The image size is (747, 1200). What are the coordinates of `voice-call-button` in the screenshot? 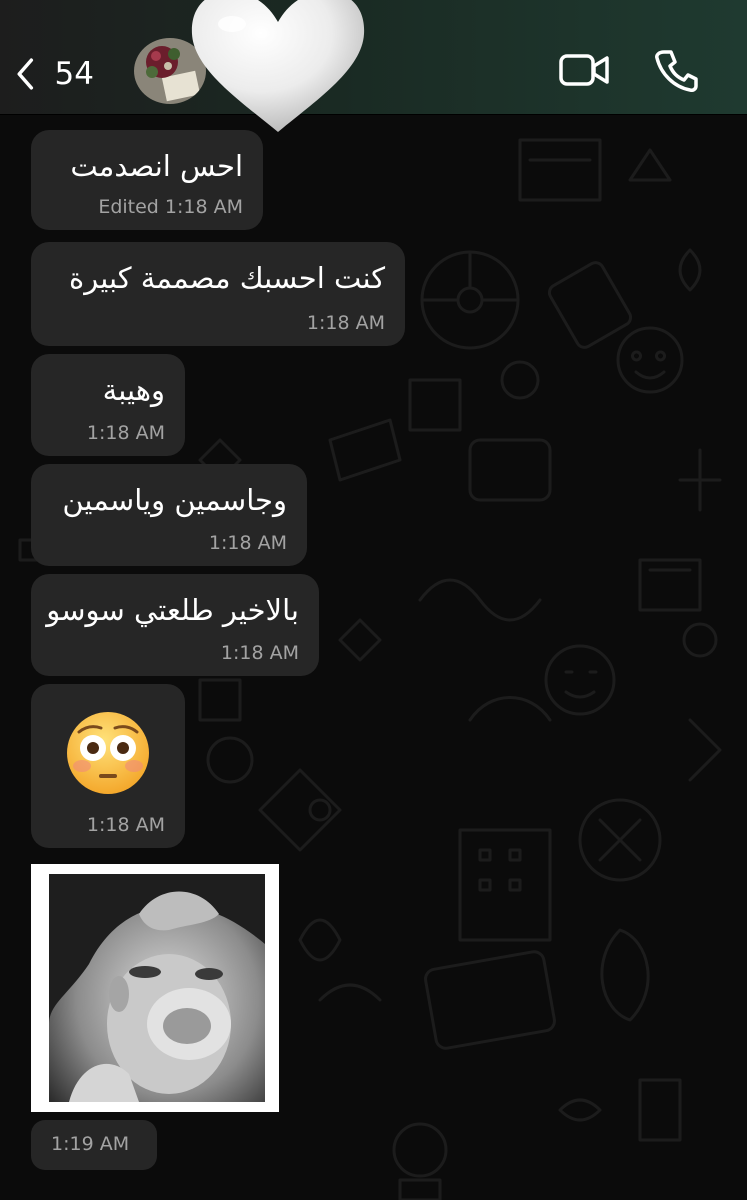 It's located at (676, 70).